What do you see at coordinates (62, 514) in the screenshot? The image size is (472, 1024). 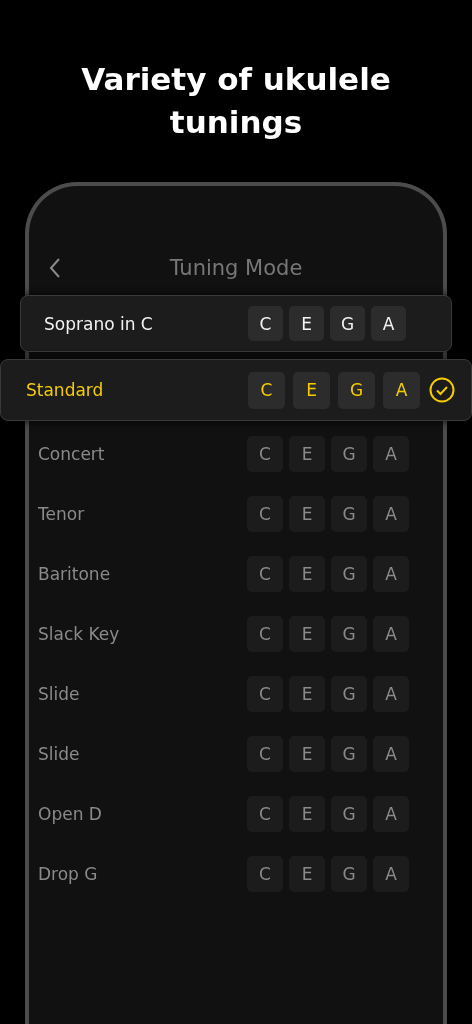 I see `tuning-name: Tenor` at bounding box center [62, 514].